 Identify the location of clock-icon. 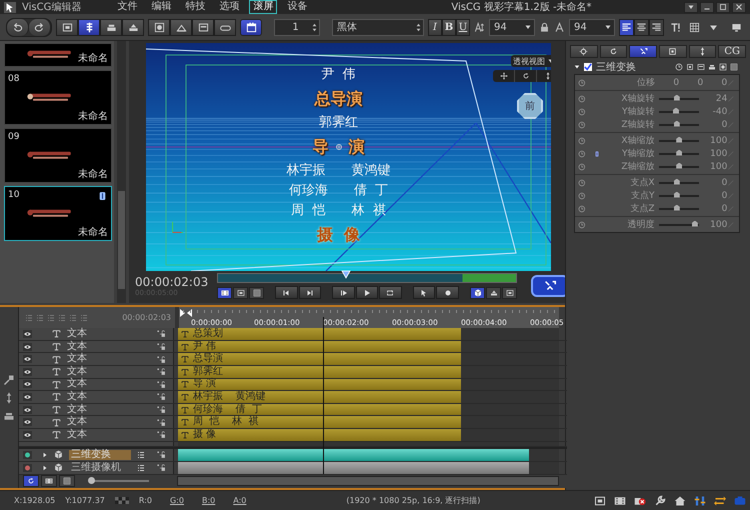
(679, 67).